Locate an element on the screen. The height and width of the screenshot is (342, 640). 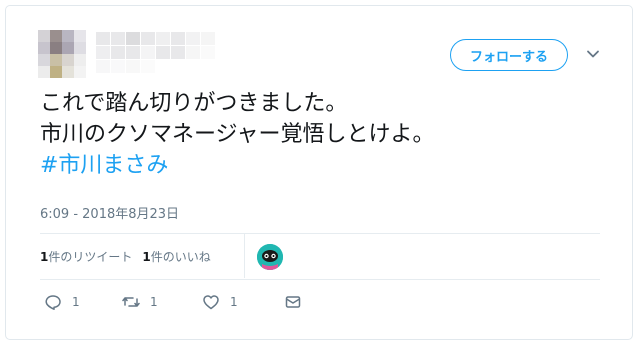
reply-icon is located at coordinates (53, 302).